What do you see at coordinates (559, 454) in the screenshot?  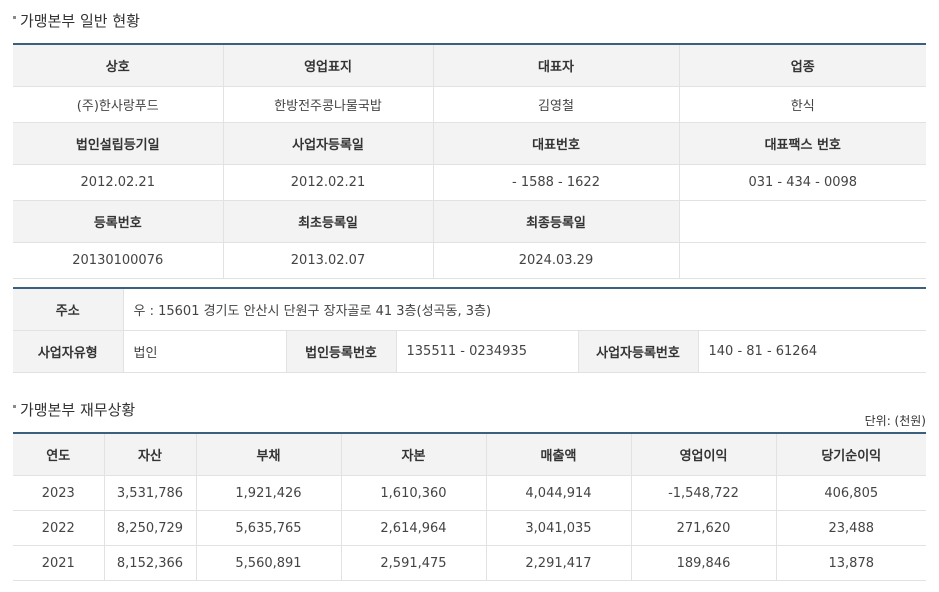 I see `header-cell: 매출액` at bounding box center [559, 454].